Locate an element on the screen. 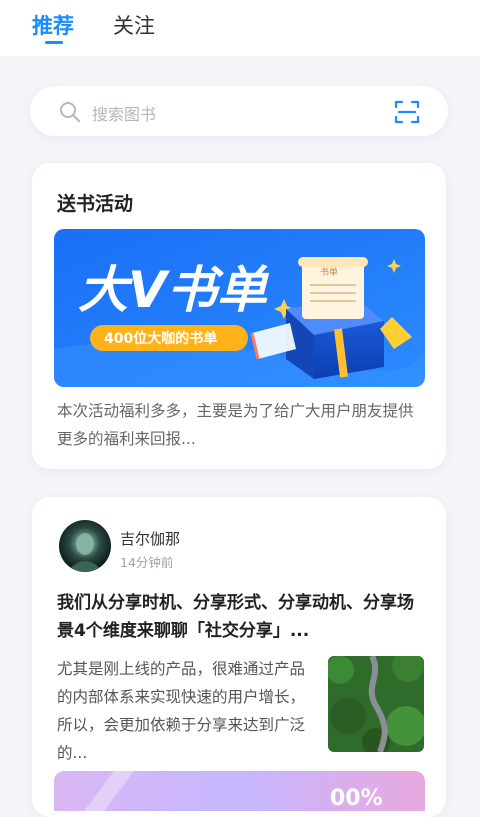 The width and height of the screenshot is (480, 817). banner-scroll-text: 书单 is located at coordinates (329, 272).